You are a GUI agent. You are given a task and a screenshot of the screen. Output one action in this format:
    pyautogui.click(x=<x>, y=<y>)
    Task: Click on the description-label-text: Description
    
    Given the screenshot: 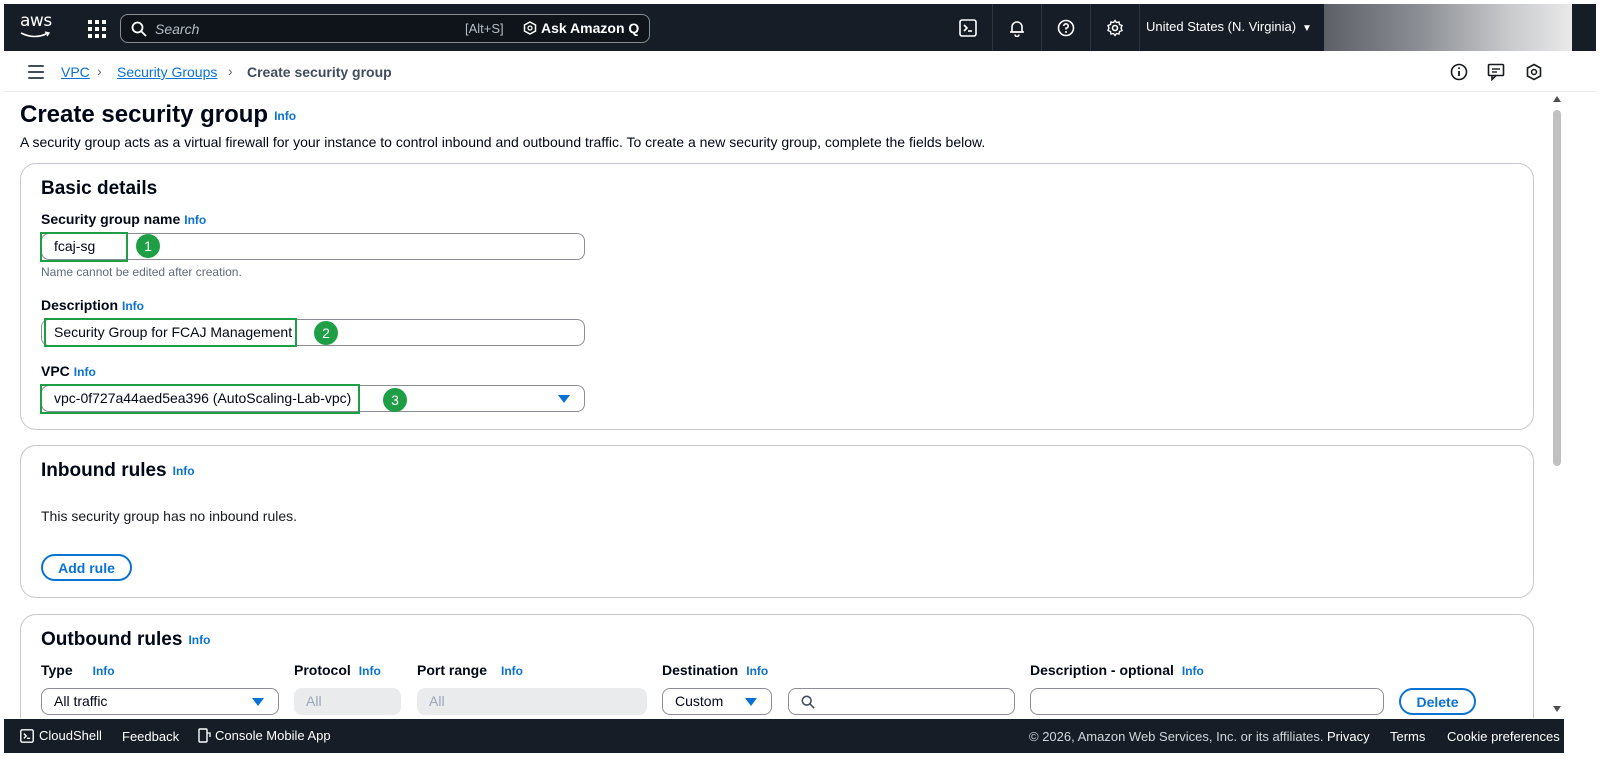 What is the action you would take?
    pyautogui.click(x=80, y=305)
    